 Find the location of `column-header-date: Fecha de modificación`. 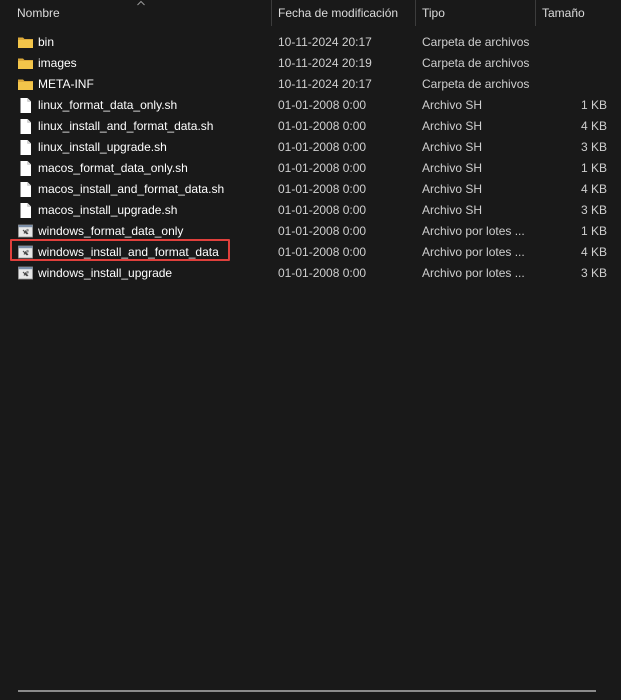

column-header-date: Fecha de modificación is located at coordinates (338, 13).